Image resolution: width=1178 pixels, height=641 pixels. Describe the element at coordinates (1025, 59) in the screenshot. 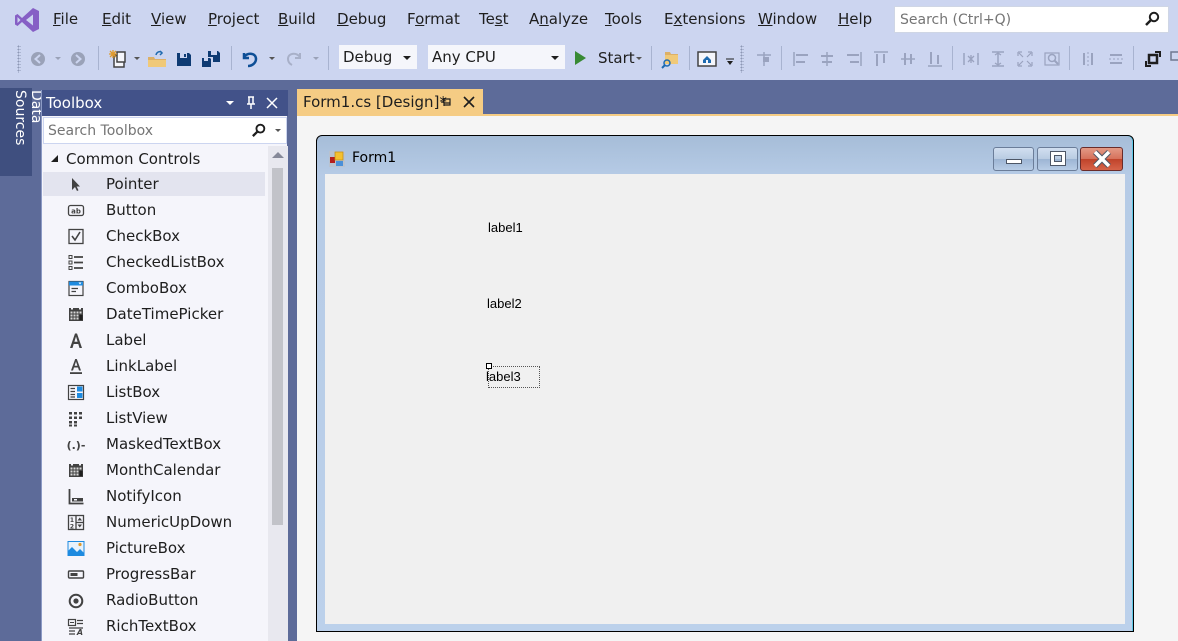

I see `size-to-grid-button` at that location.